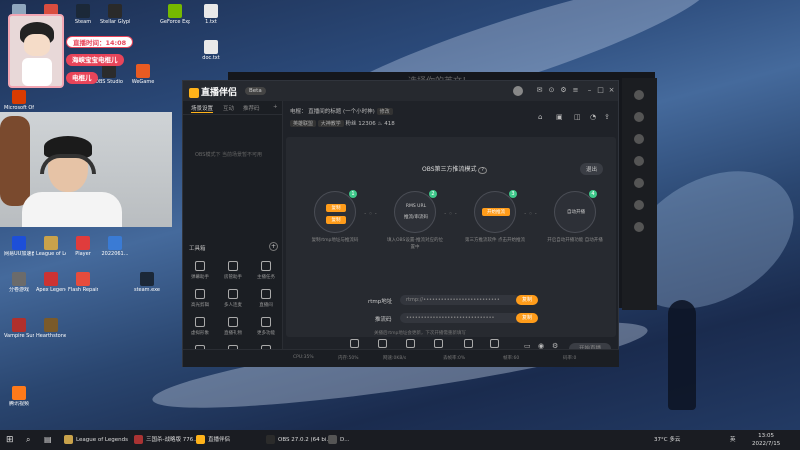  Describe the element at coordinates (527, 318) in the screenshot. I see `stream-key-copy-button: 复制` at that location.